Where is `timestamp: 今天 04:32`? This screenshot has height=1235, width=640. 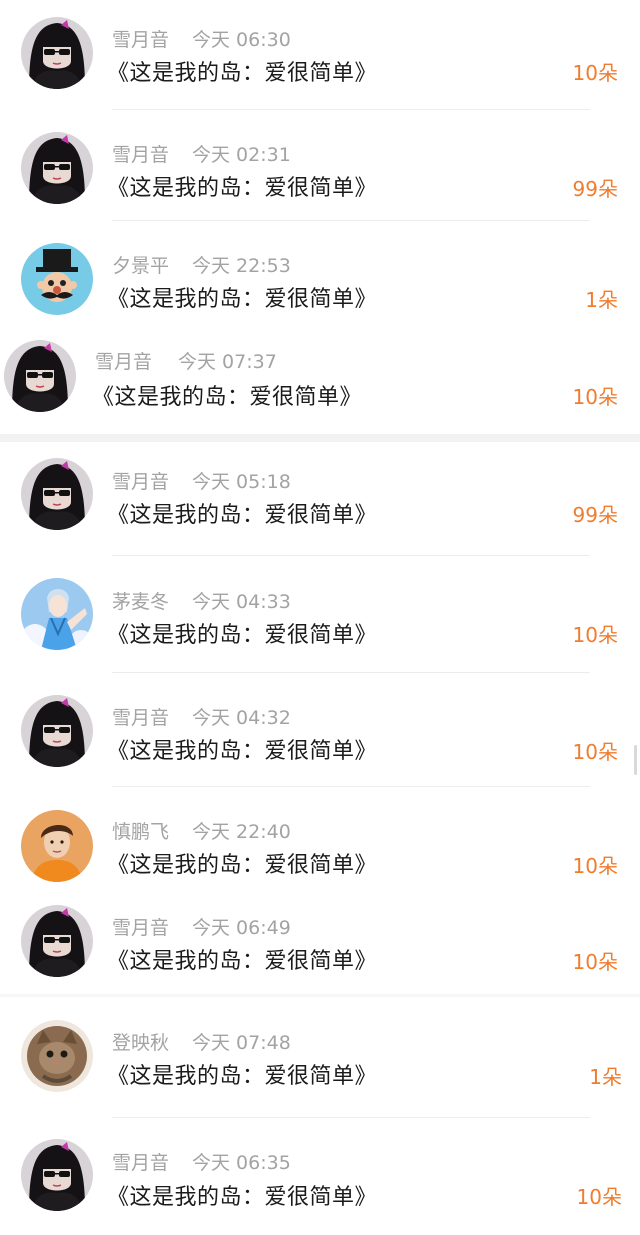
timestamp: 今天 04:32 is located at coordinates (241, 718).